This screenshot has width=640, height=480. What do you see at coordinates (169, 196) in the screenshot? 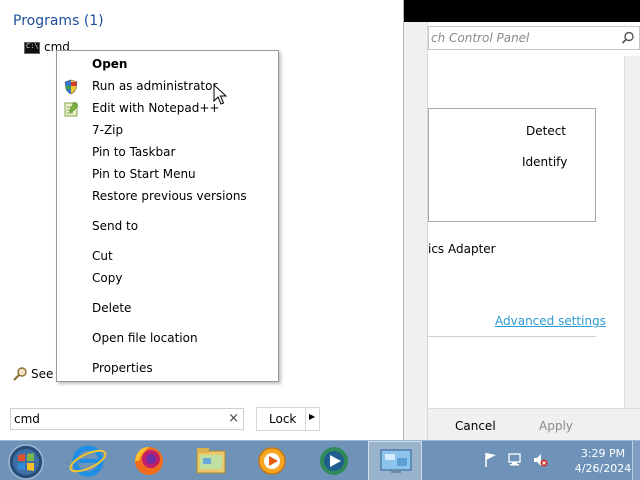
I see `menu-item-restore-previous-versions: Restore previous versions` at bounding box center [169, 196].